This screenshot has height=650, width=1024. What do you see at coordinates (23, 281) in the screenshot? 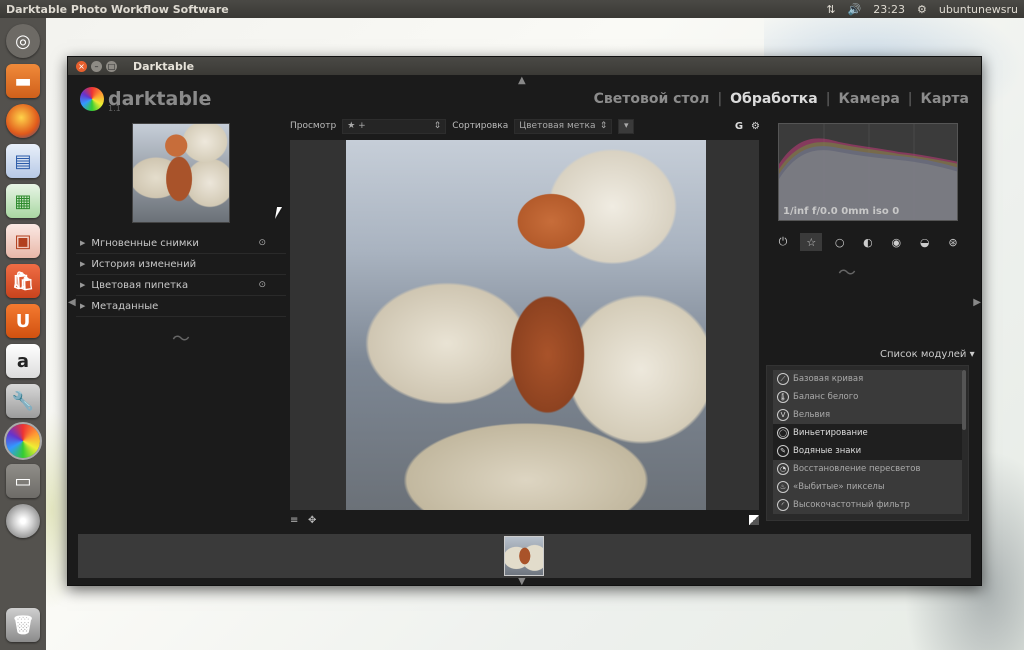
I see `software-center-icon: 🛍` at bounding box center [23, 281].